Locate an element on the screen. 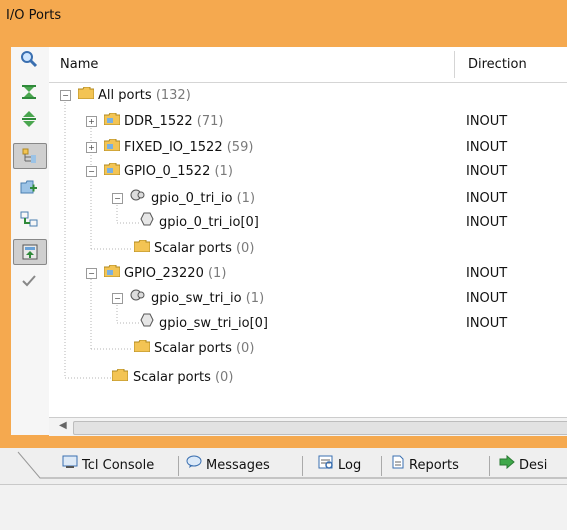  export-icon is located at coordinates (30, 252).